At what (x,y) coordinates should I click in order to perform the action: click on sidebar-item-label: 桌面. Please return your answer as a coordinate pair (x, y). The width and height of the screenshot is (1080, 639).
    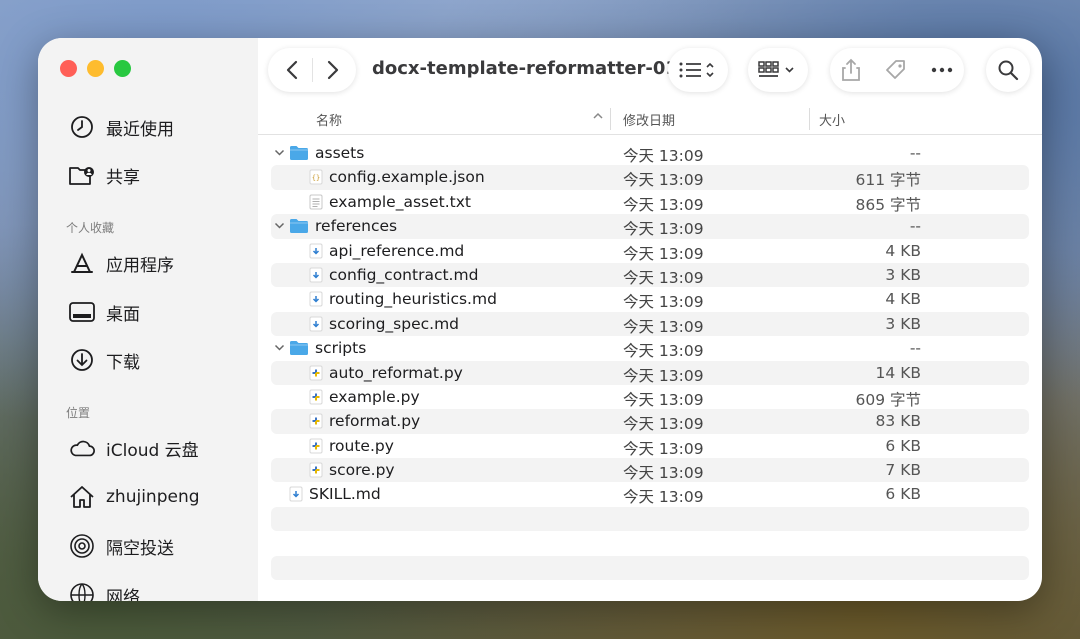
    Looking at the image, I should click on (123, 314).